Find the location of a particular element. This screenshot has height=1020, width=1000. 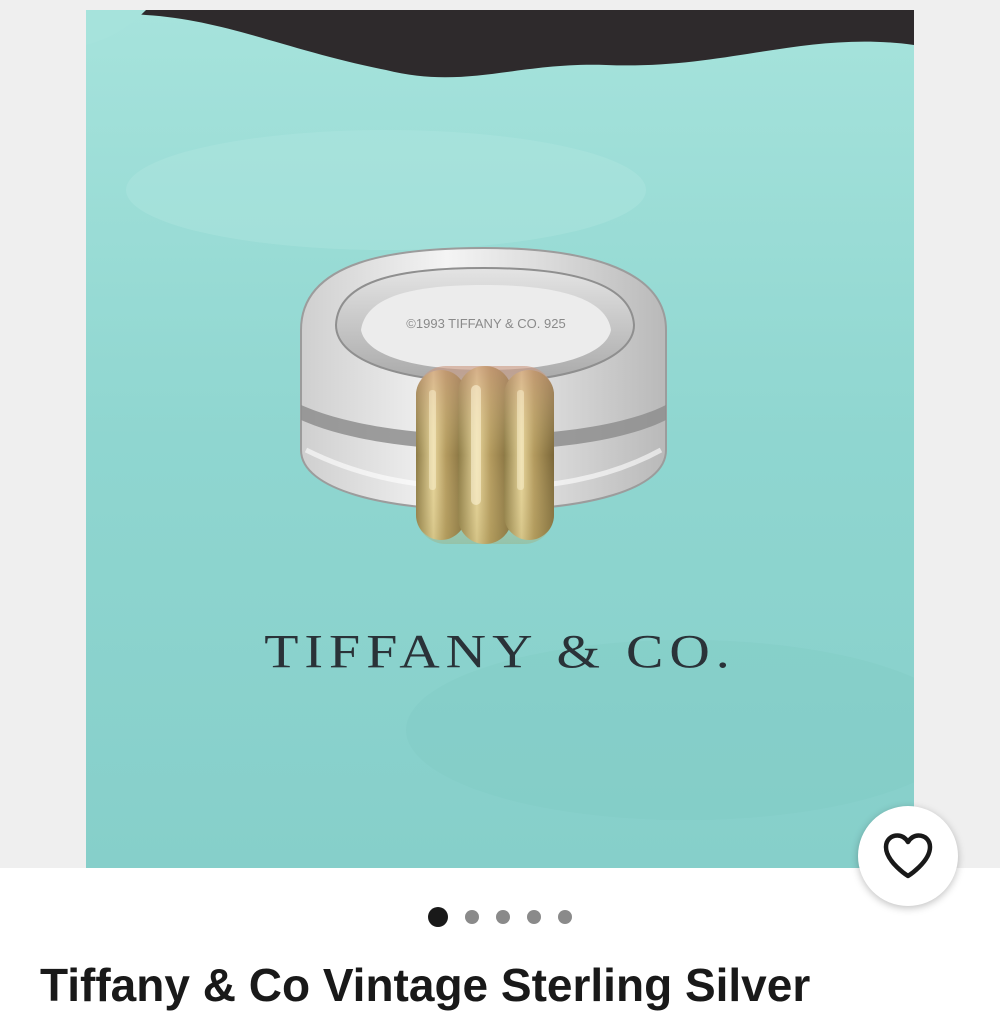

heart-icon is located at coordinates (908, 856).